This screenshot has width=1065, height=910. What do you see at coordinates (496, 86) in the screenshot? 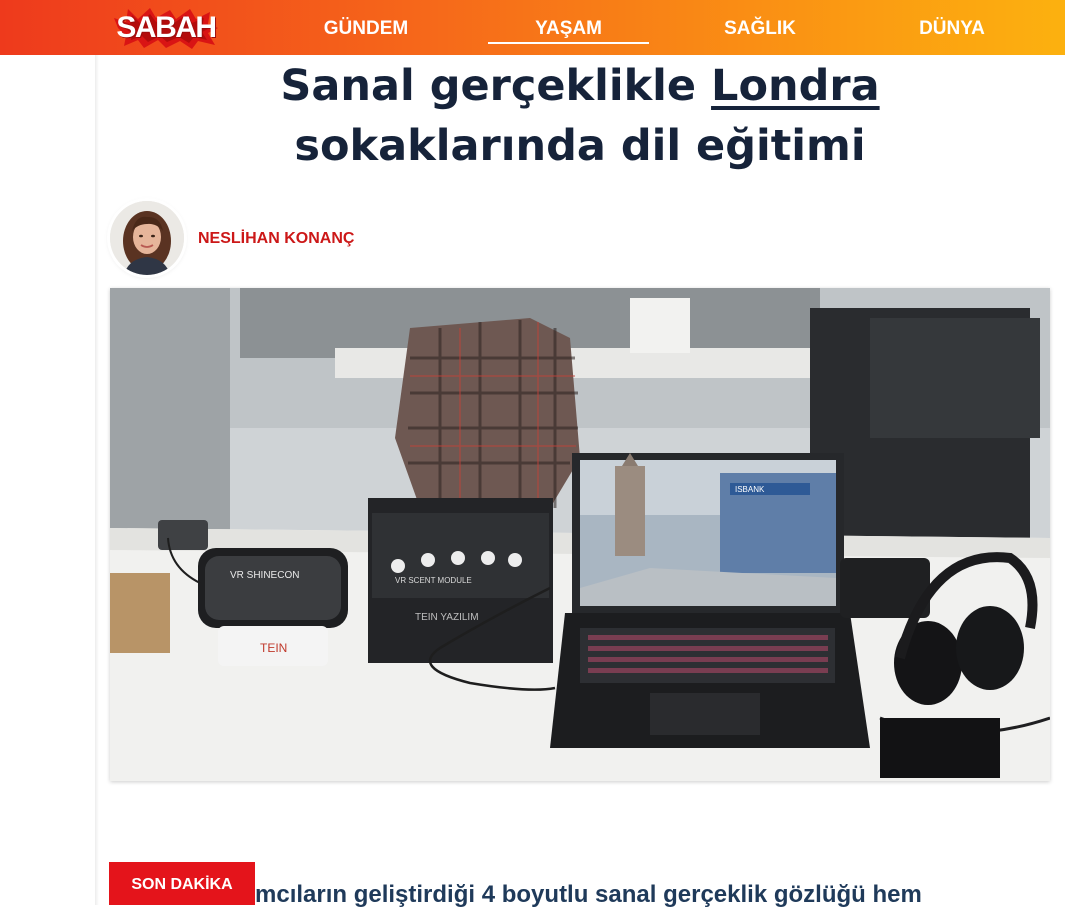
I see `title-text-before: Sanal gerçeklikle` at bounding box center [496, 86].